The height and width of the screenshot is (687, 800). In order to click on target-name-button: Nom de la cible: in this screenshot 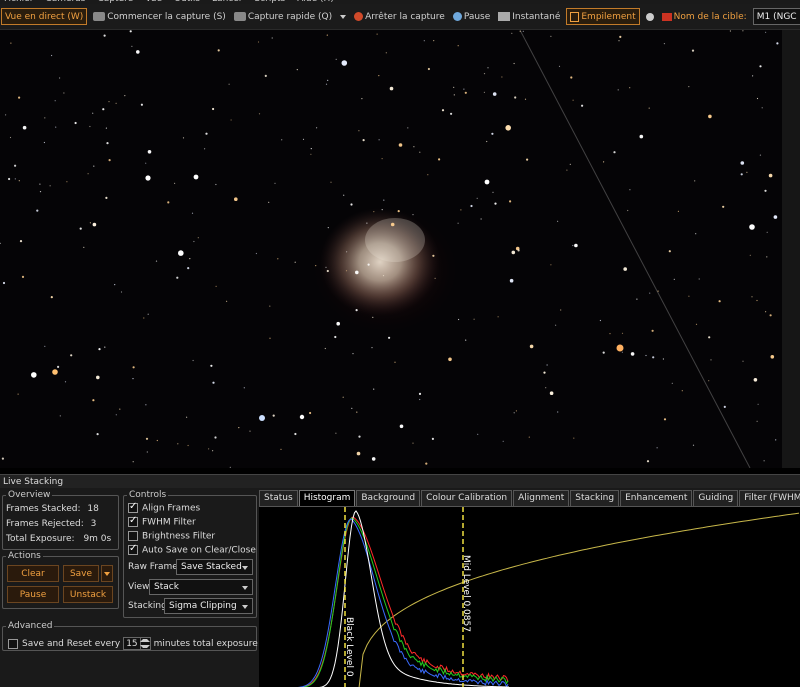, I will do `click(704, 16)`.